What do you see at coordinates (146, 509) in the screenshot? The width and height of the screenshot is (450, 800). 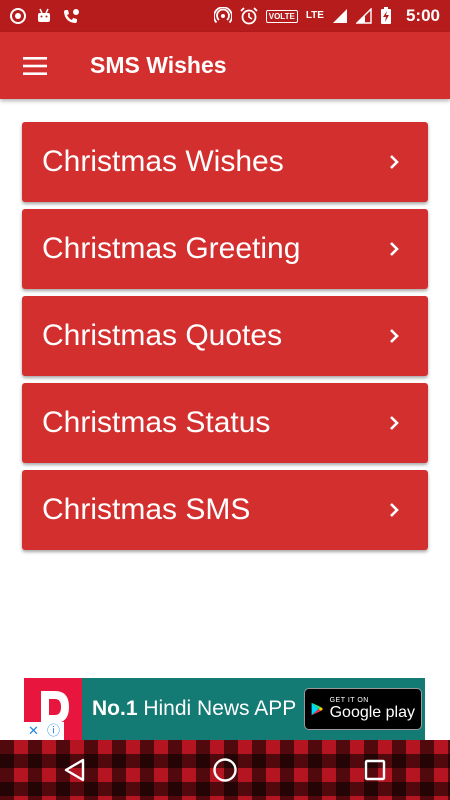 I see `menu-item-label: Christmas SMS` at bounding box center [146, 509].